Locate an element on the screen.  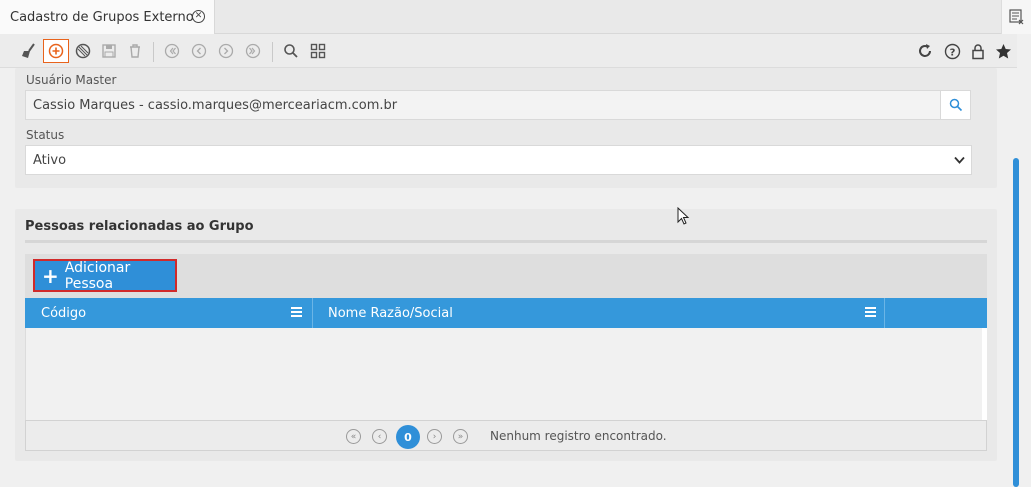
pager-prev-icon: ‹ is located at coordinates (379, 436).